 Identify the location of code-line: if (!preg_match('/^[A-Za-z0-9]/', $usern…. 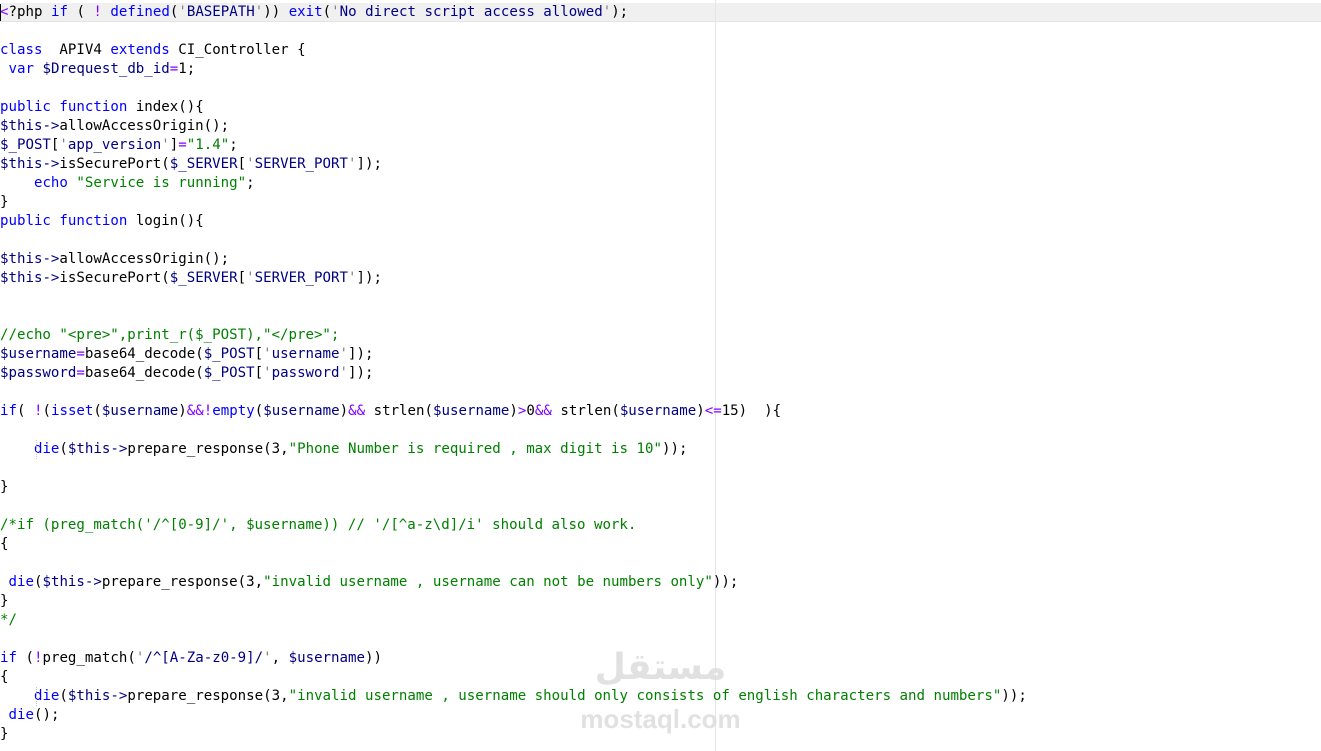
(191, 658).